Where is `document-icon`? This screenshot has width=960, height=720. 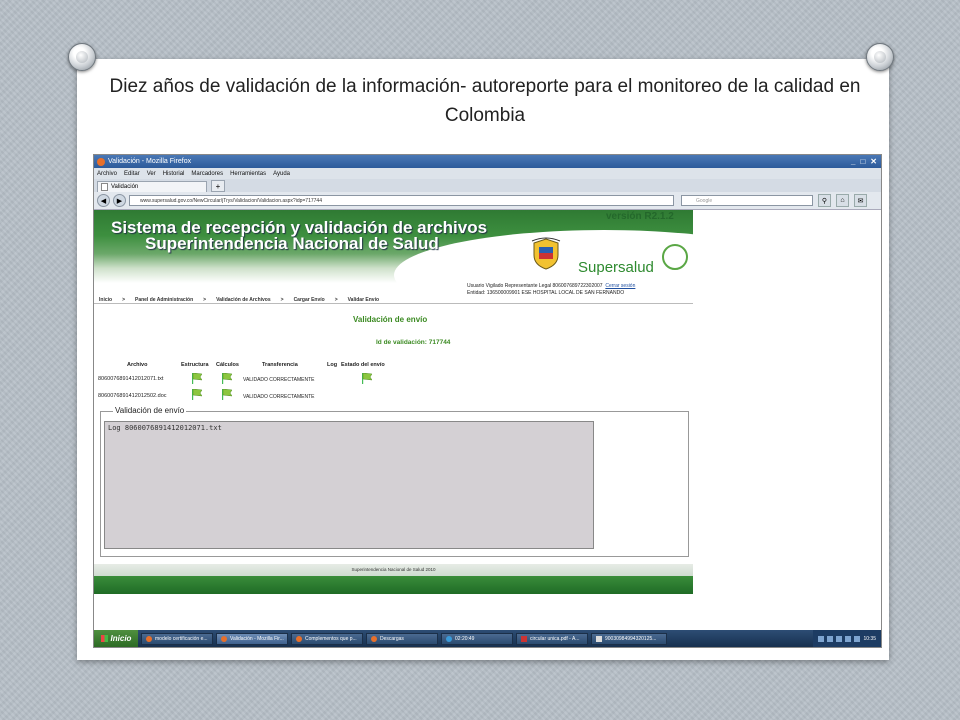 document-icon is located at coordinates (599, 638).